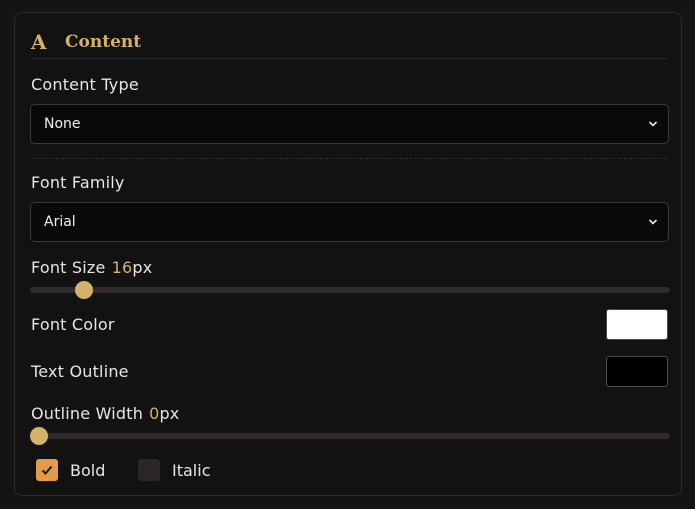 The image size is (695, 509). Describe the element at coordinates (88, 470) in the screenshot. I see `bold-label: Bold` at that location.